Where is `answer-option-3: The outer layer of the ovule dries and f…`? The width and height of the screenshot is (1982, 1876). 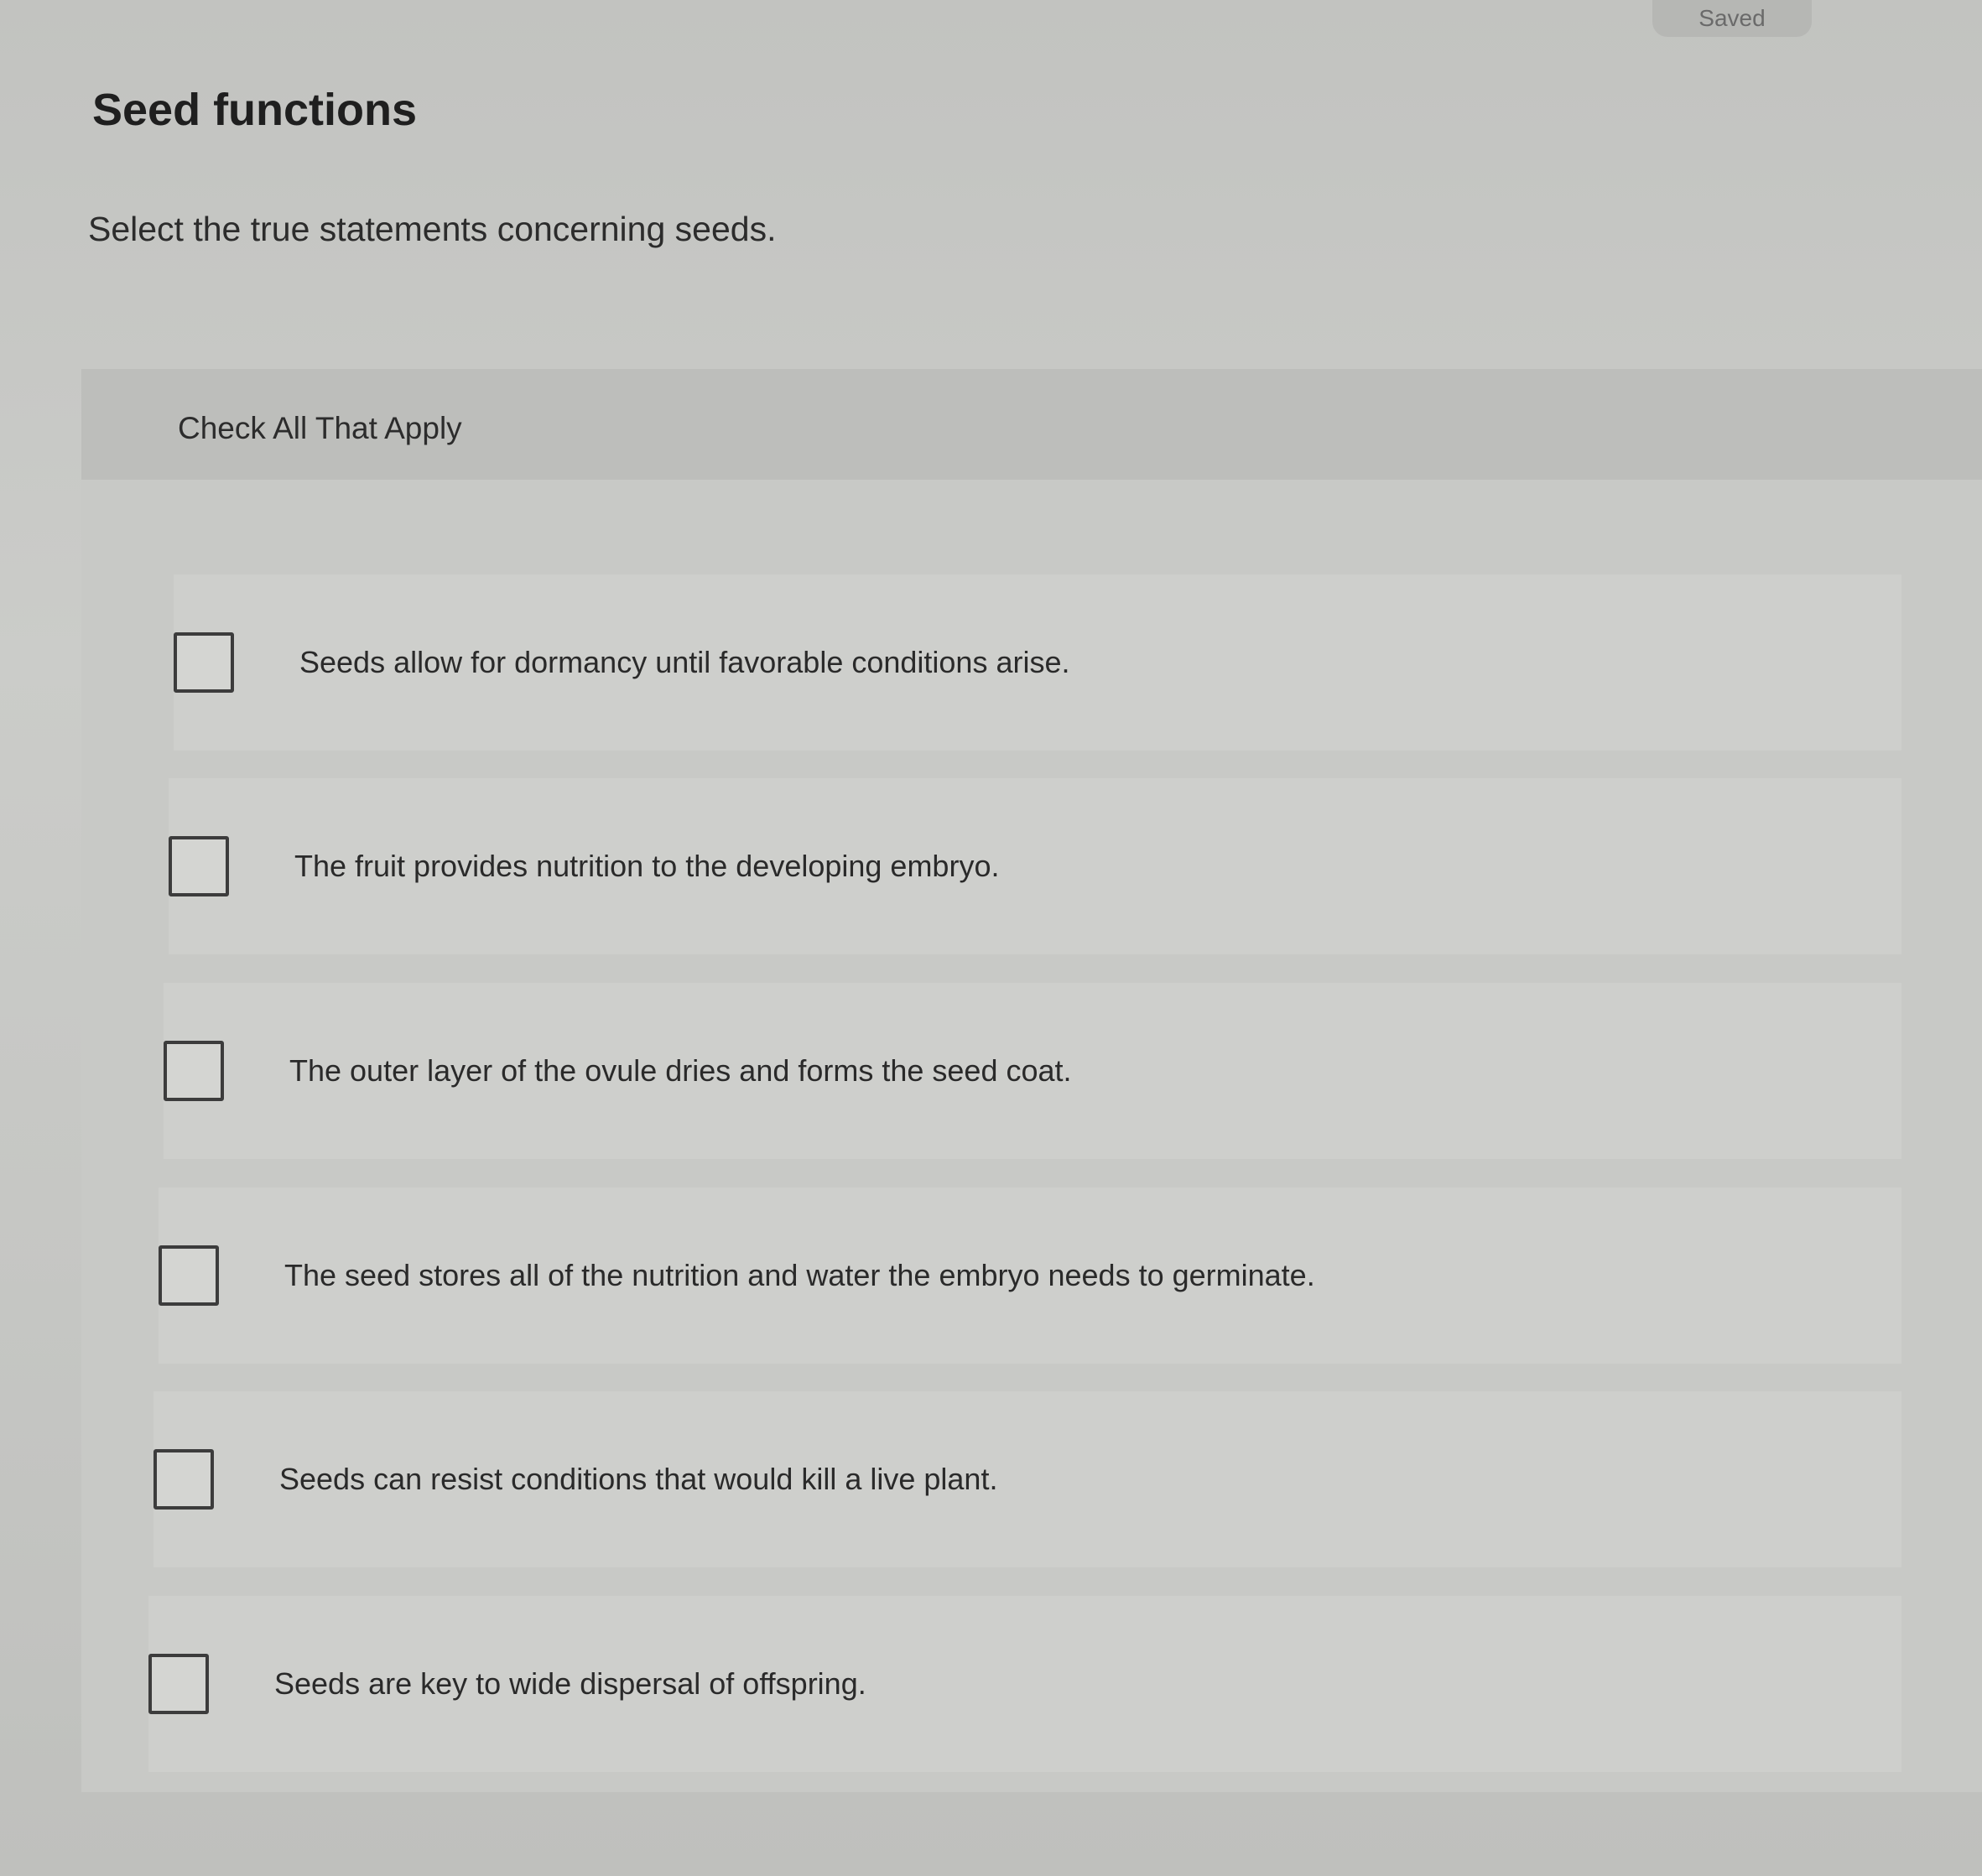 answer-option-3: The outer layer of the ovule dries and f… is located at coordinates (1032, 1071).